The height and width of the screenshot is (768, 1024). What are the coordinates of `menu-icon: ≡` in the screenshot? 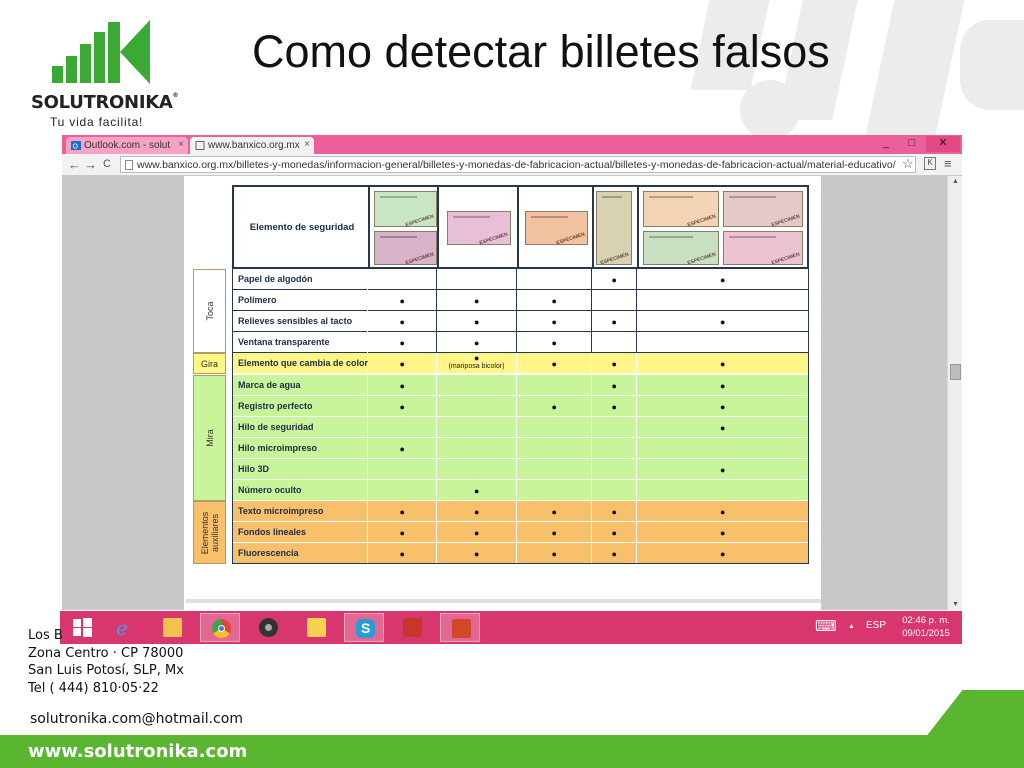 It's located at (948, 163).